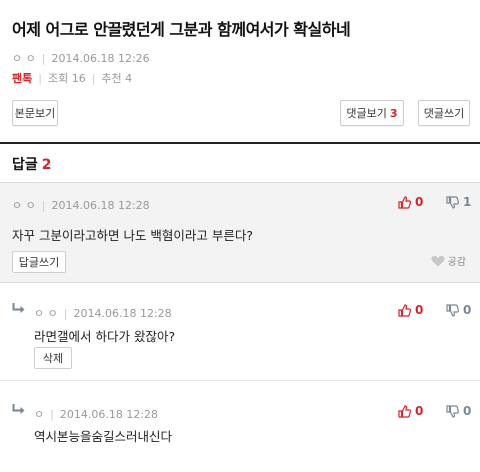 The height and width of the screenshot is (472, 480). Describe the element at coordinates (456, 262) in the screenshot. I see `empathy-label: 공감` at that location.